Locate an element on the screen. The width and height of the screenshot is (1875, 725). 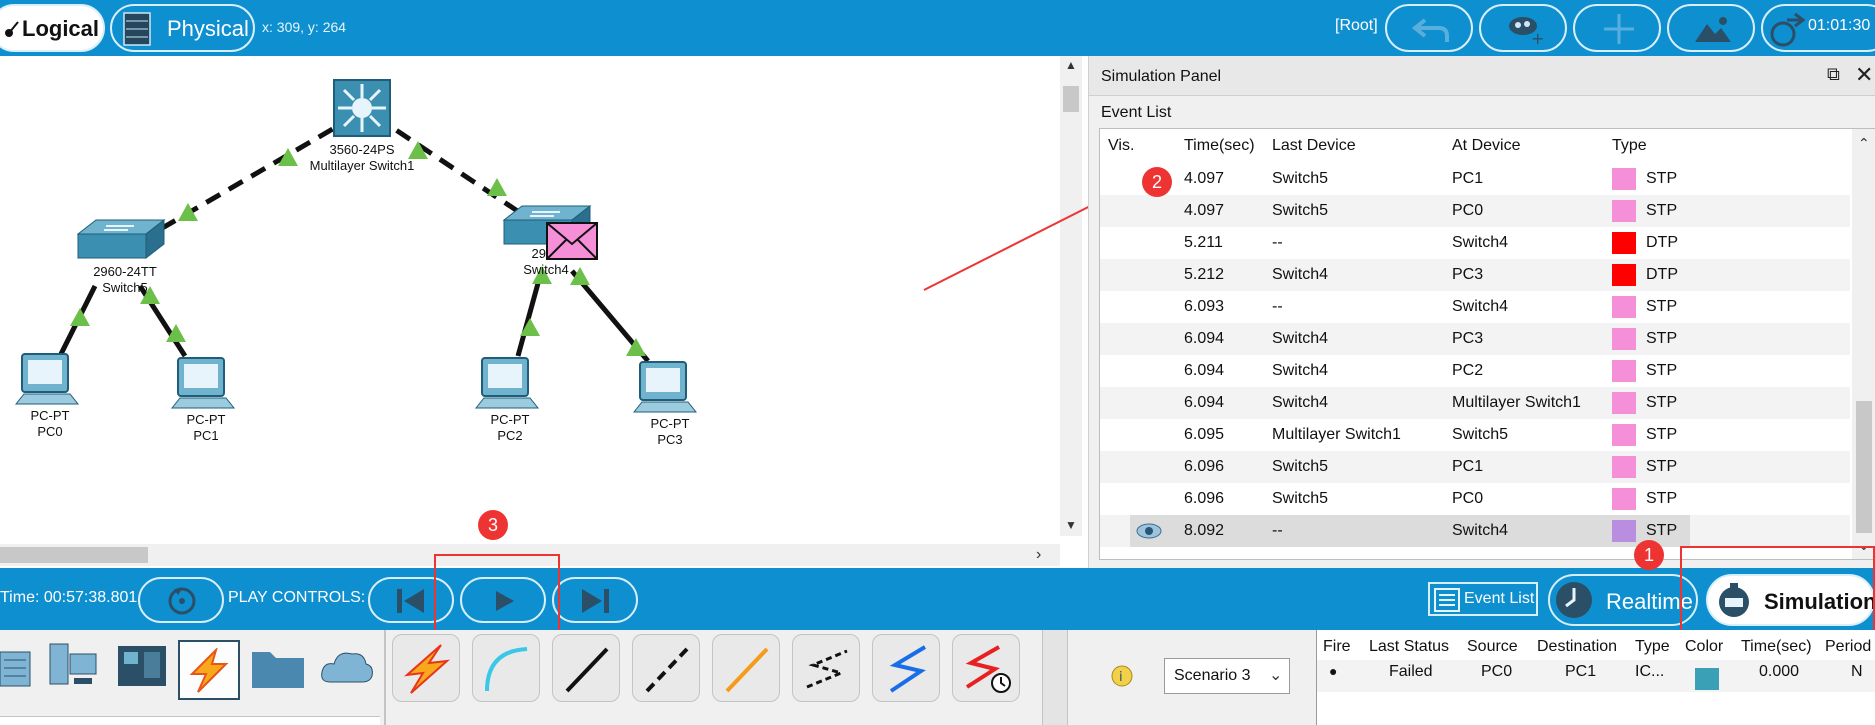
column-header-last-device: Last Device is located at coordinates (1314, 146).